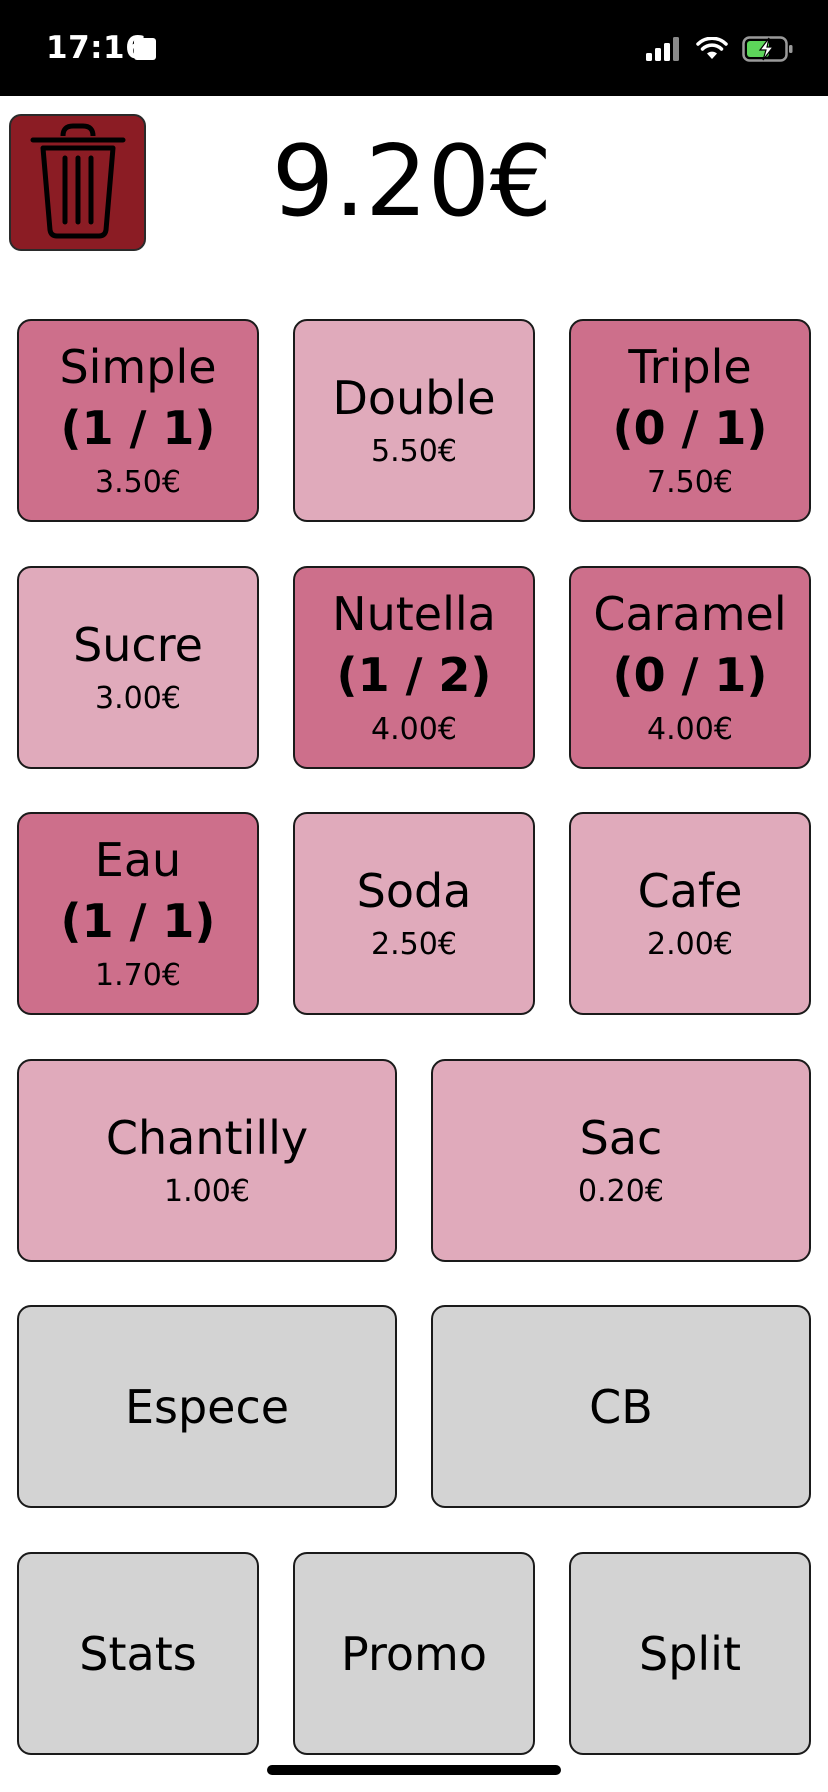 The height and width of the screenshot is (1792, 828). I want to click on pay-card-label: CB, so click(621, 1406).